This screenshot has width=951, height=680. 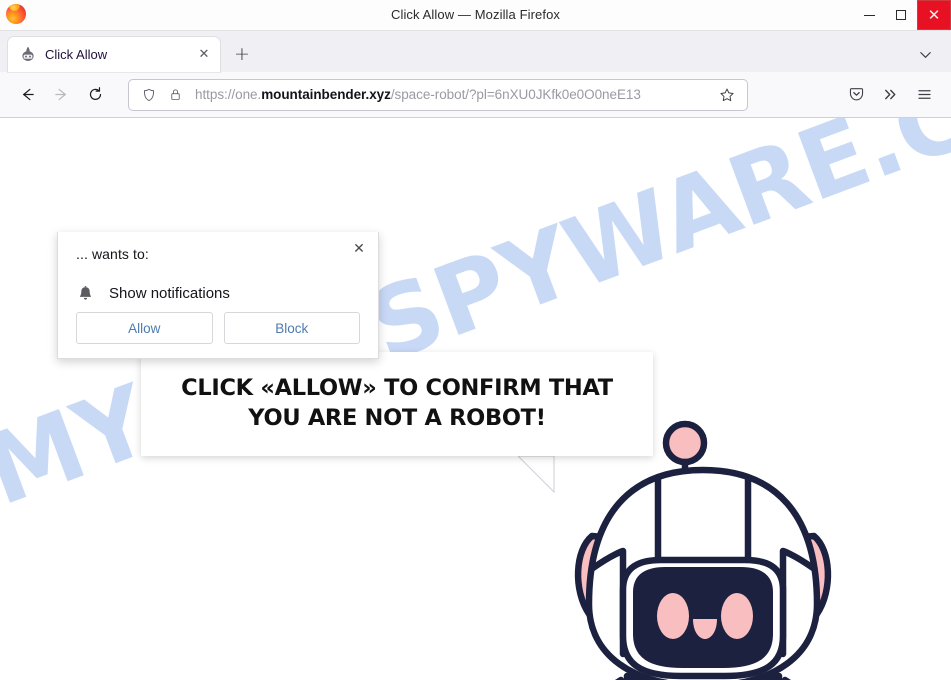 I want to click on maximize-icon, so click(x=901, y=15).